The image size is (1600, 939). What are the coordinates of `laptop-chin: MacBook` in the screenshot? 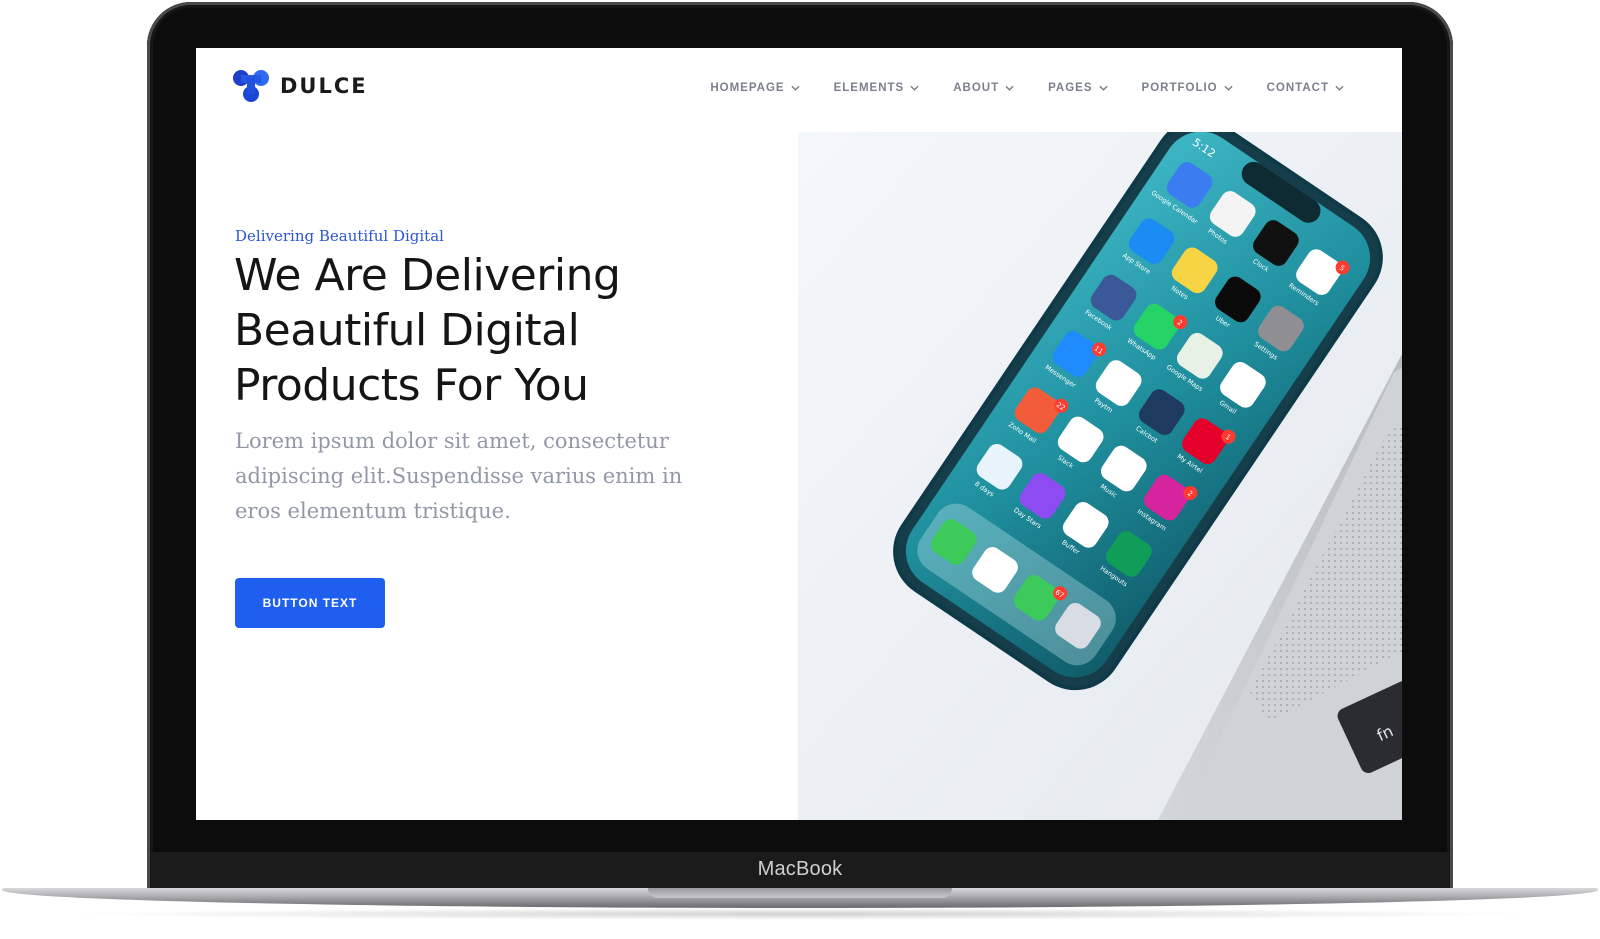 It's located at (800, 870).